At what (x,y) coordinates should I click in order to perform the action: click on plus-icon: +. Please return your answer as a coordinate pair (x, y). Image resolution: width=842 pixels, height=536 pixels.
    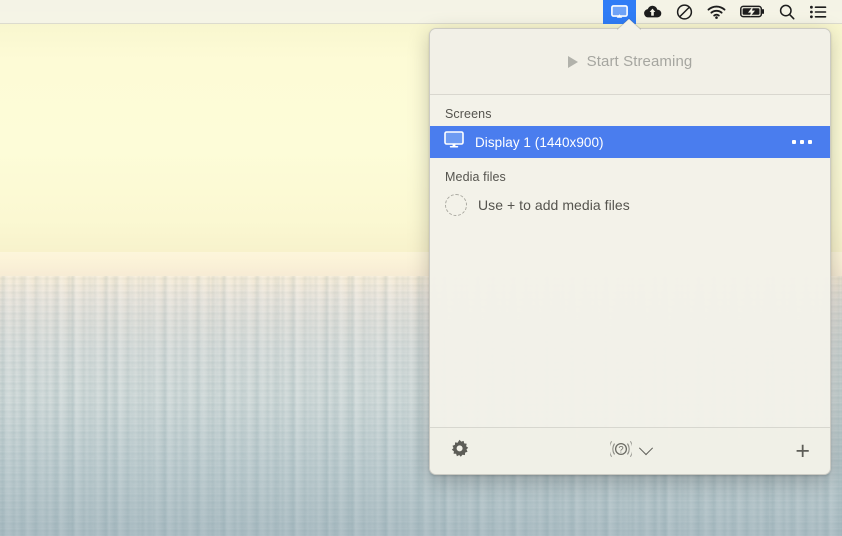
    Looking at the image, I should click on (802, 450).